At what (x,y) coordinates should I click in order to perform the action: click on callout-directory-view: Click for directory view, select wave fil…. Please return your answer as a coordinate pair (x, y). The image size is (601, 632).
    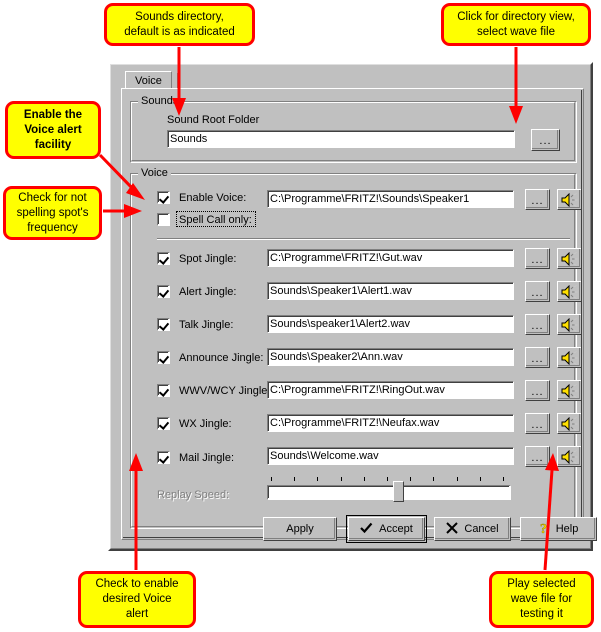
    Looking at the image, I should click on (516, 24).